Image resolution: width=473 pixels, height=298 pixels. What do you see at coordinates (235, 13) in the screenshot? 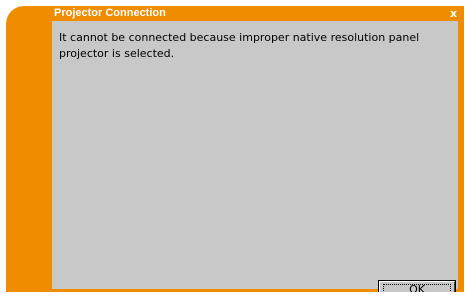
I see `title-bar: Projector Connection x` at bounding box center [235, 13].